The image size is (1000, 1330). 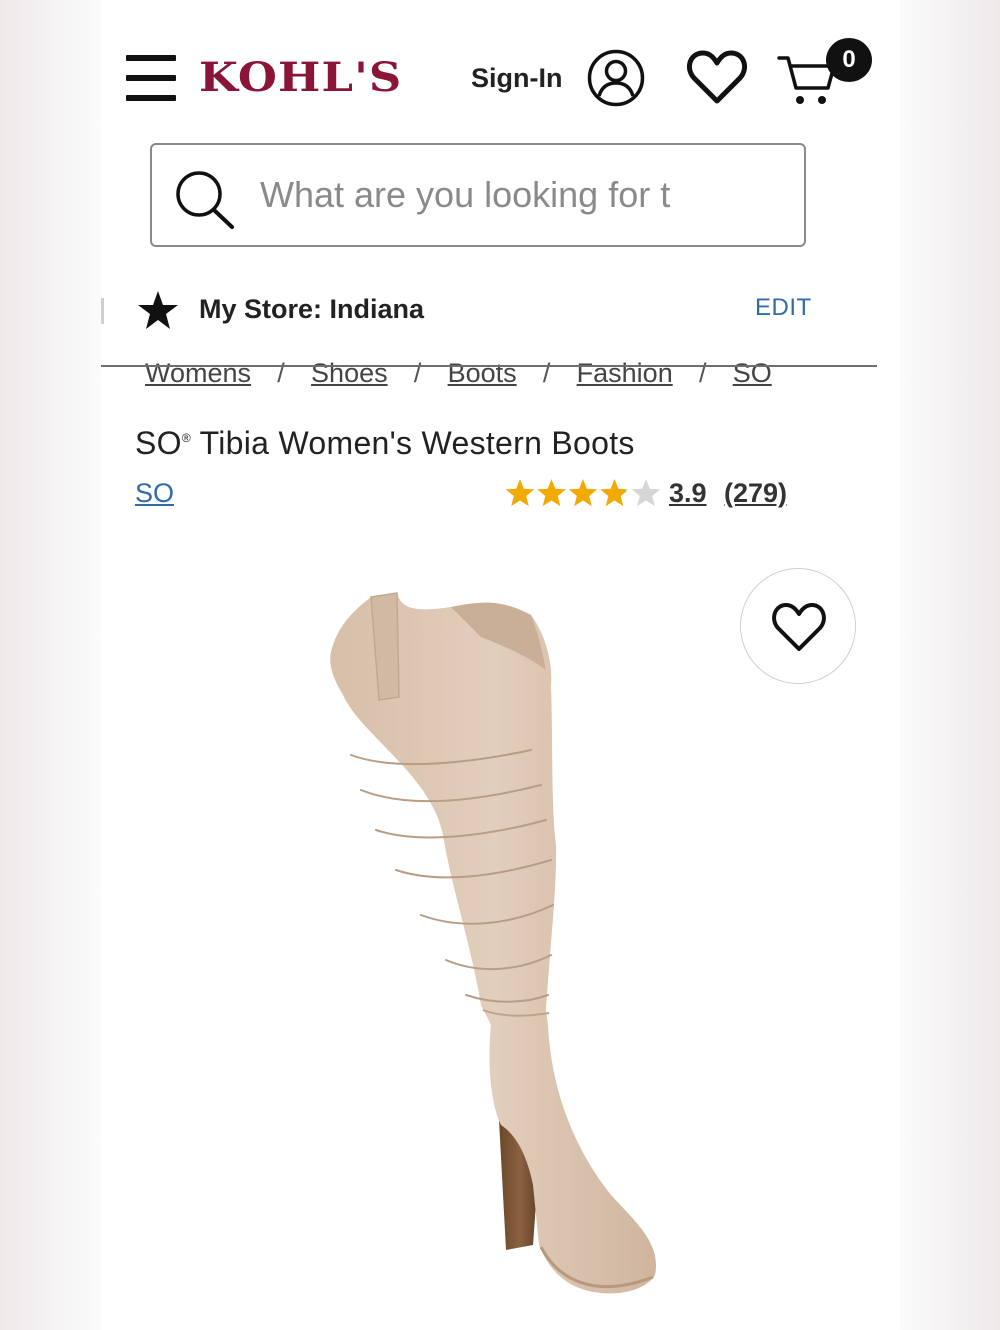 I want to click on product-name: Tibia Women's Western Boots, so click(x=413, y=443).